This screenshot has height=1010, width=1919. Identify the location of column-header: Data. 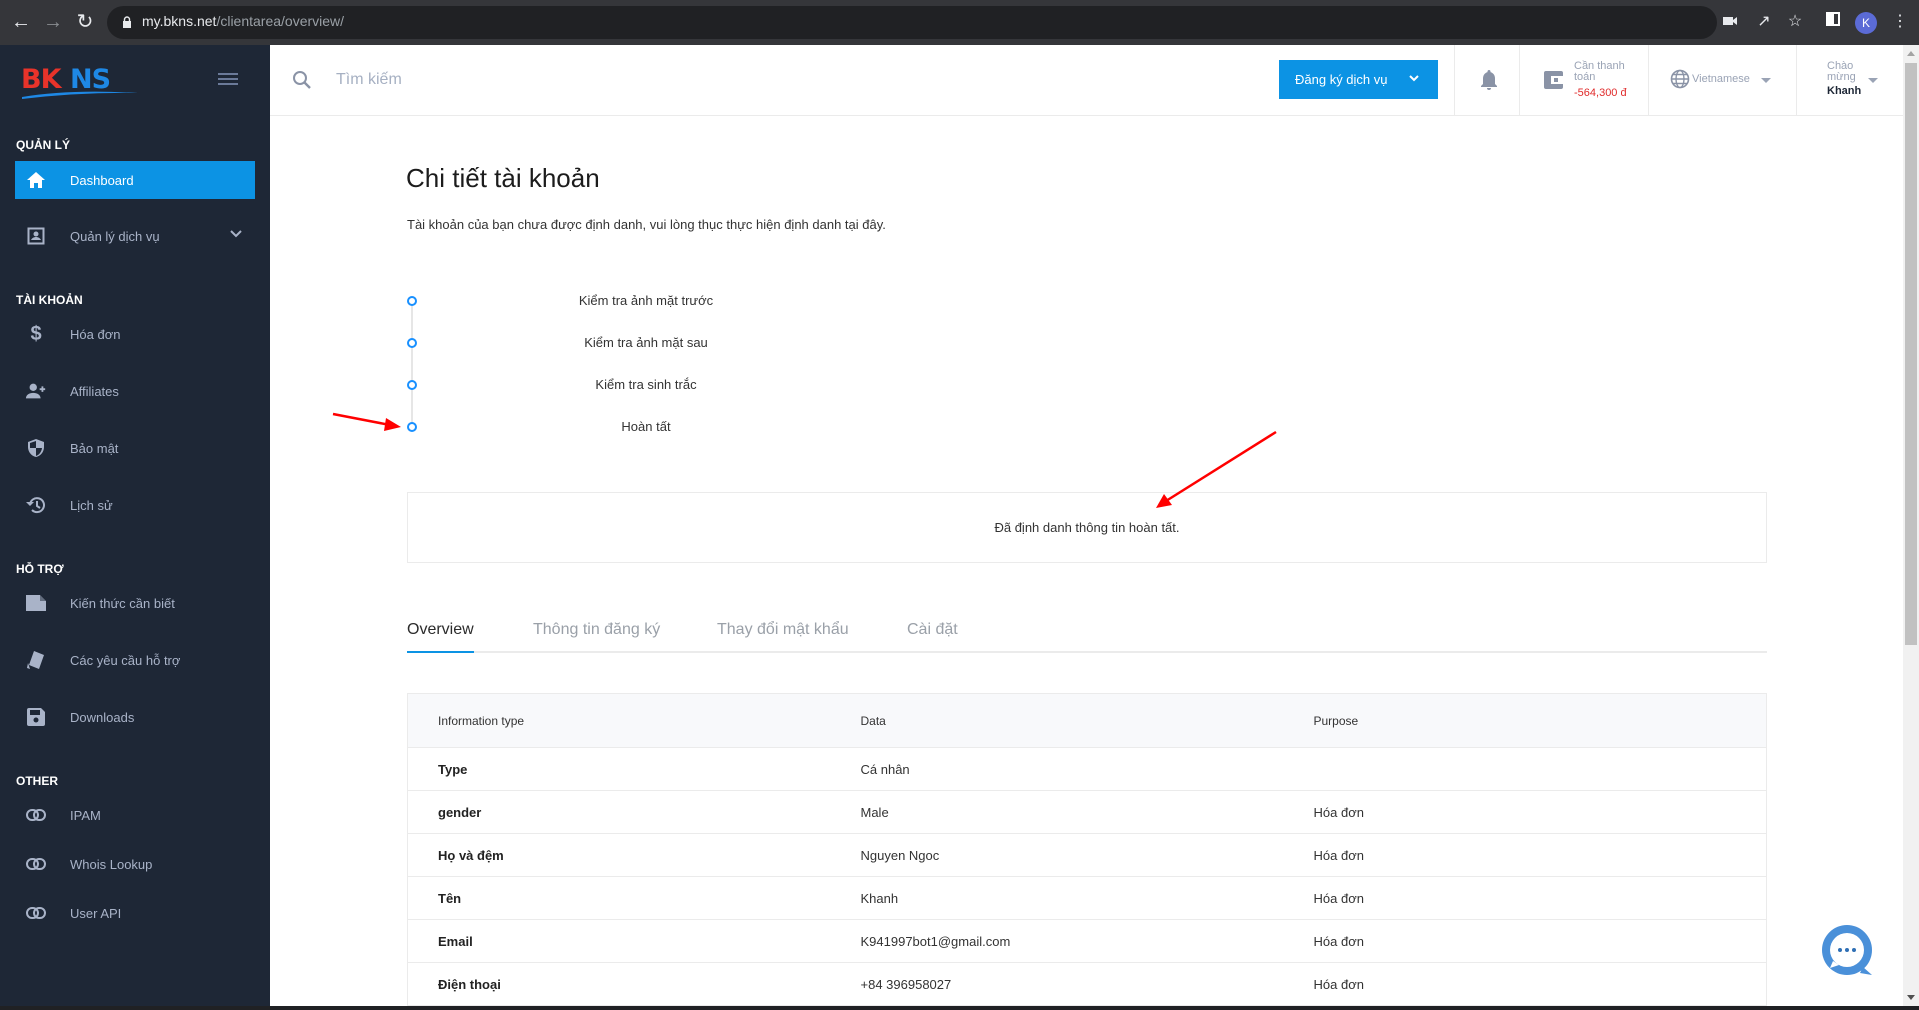
(1087, 720).